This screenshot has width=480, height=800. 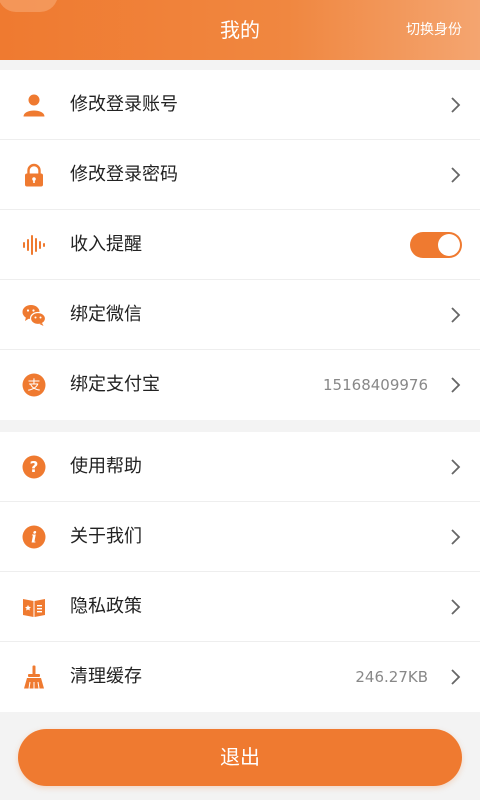 I want to click on logout-button: 退出, so click(x=240, y=757).